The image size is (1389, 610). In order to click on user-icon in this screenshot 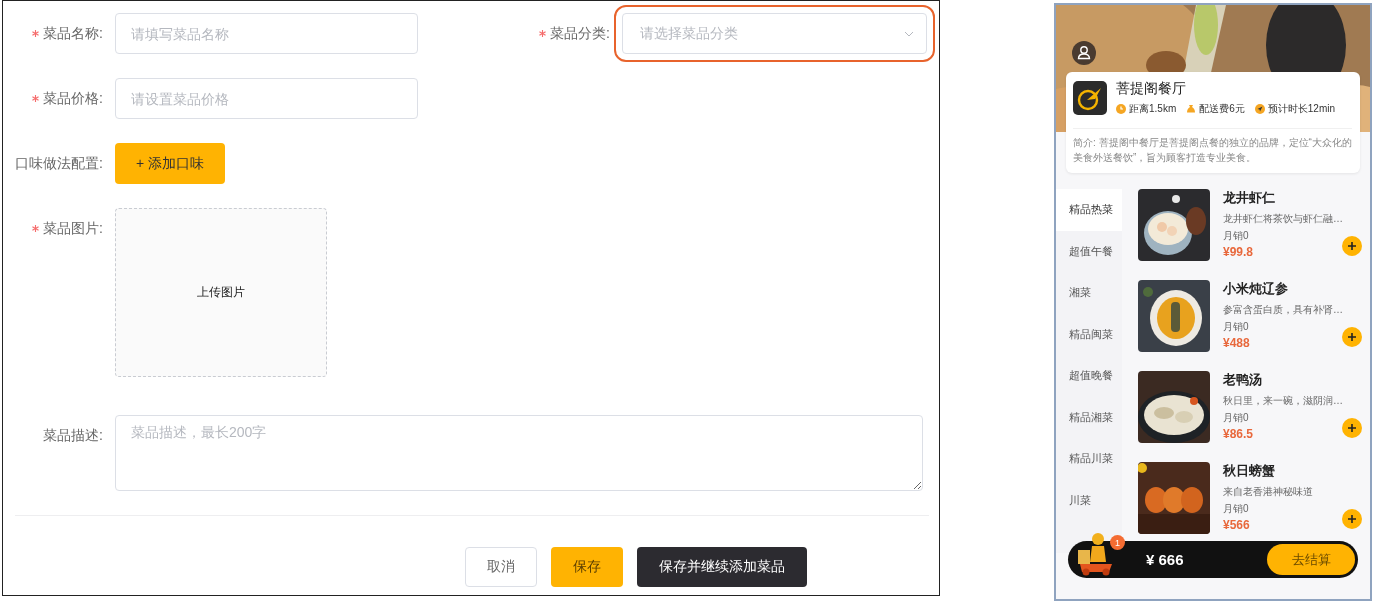, I will do `click(1084, 53)`.